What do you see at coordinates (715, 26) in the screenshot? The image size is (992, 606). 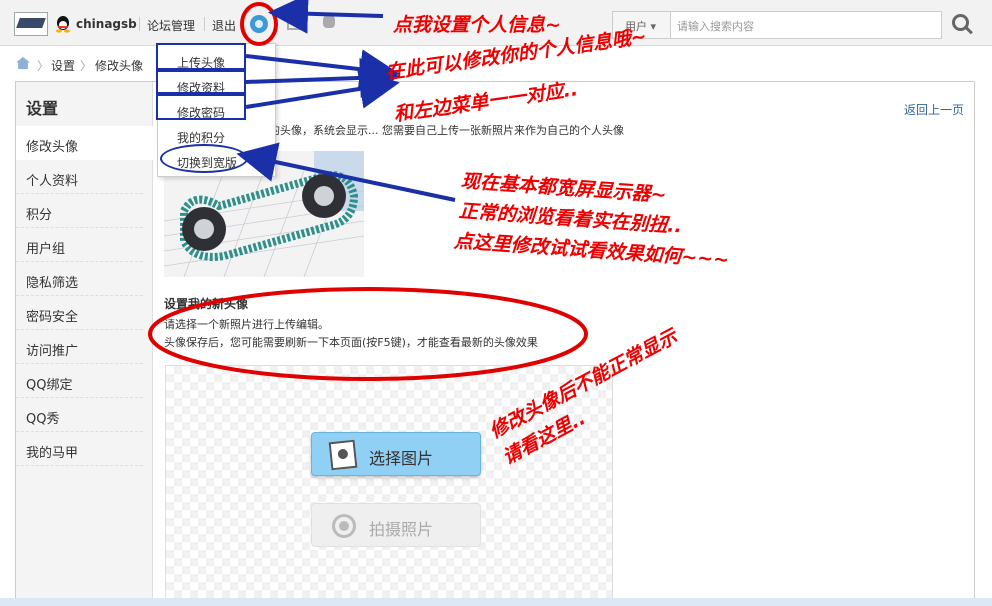 I see `search-input: 请输入搜索内容` at bounding box center [715, 26].